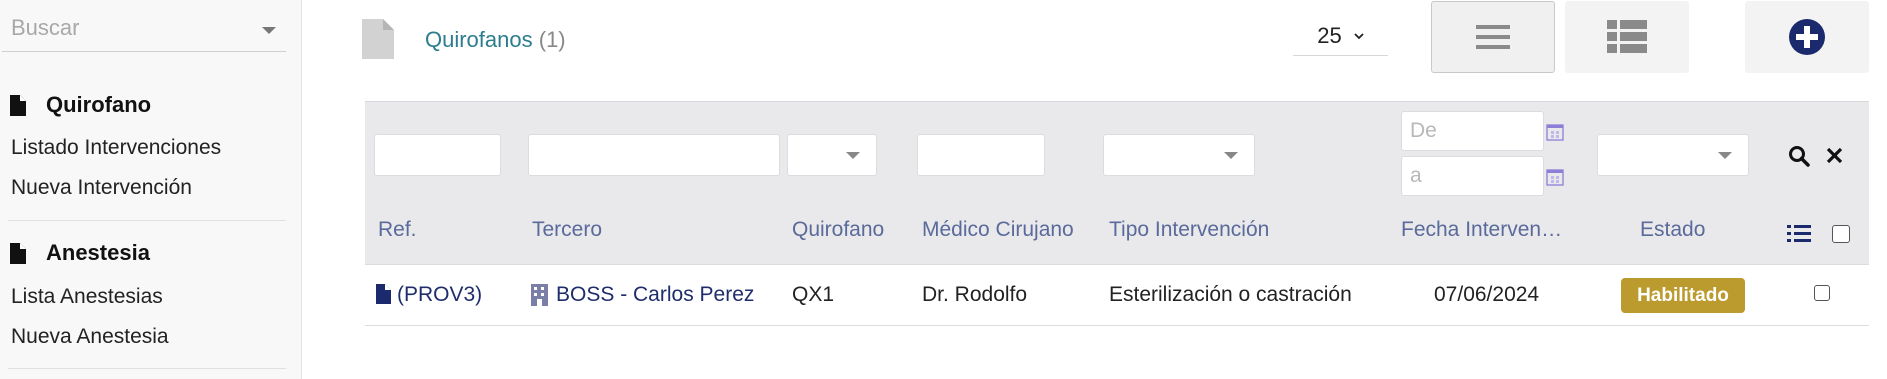 This screenshot has width=1887, height=379. What do you see at coordinates (1683, 295) in the screenshot?
I see `status-badge: Habilitado` at bounding box center [1683, 295].